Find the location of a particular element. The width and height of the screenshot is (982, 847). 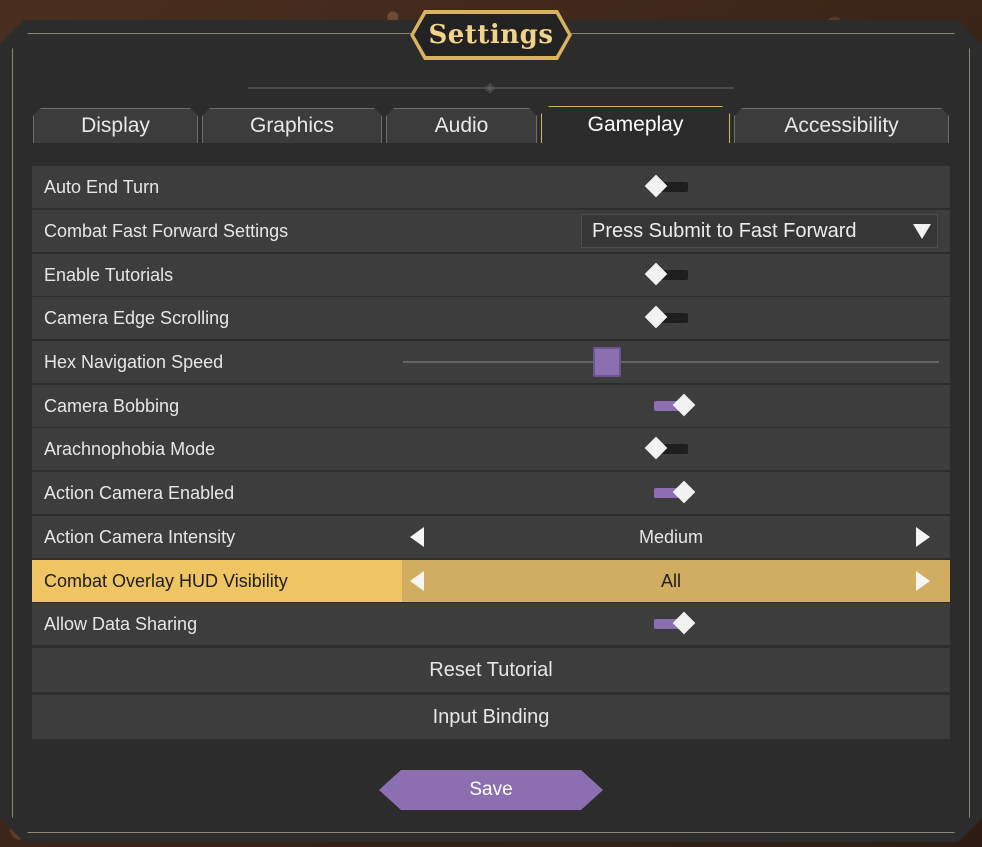

setting-row-hex-navigation-speed: Hex Navigation Speed is located at coordinates (491, 362).